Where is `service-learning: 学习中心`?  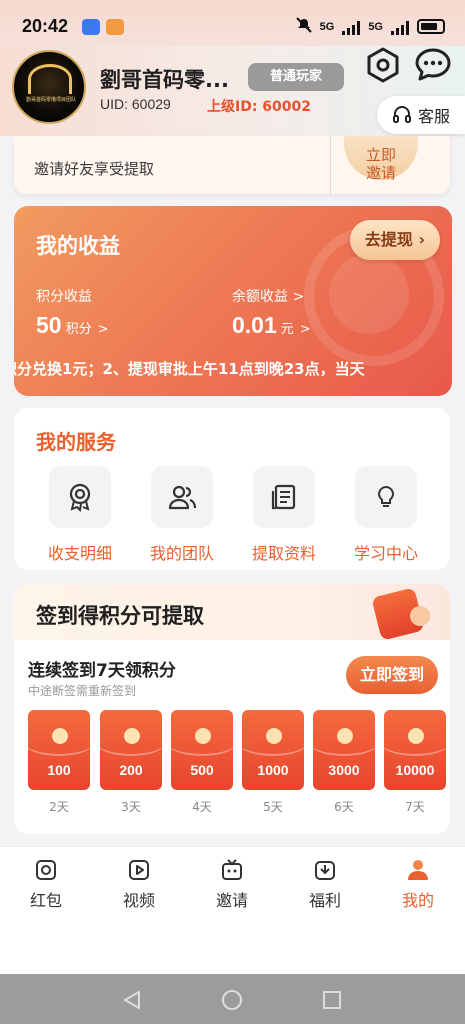
service-learning: 学习中心 is located at coordinates (386, 515).